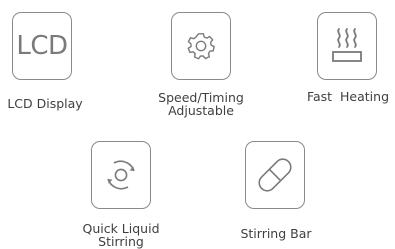 This screenshot has height=249, width=395. I want to click on fast-heating-tile, so click(347, 46).